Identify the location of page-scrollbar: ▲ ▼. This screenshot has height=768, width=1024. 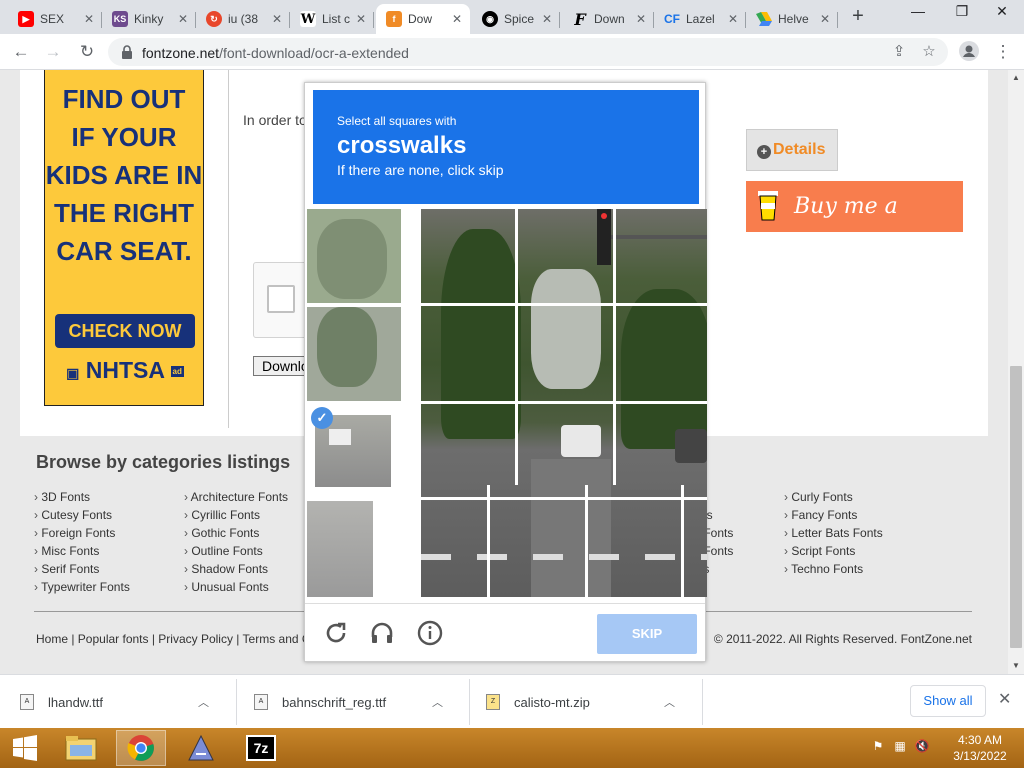
(1016, 372).